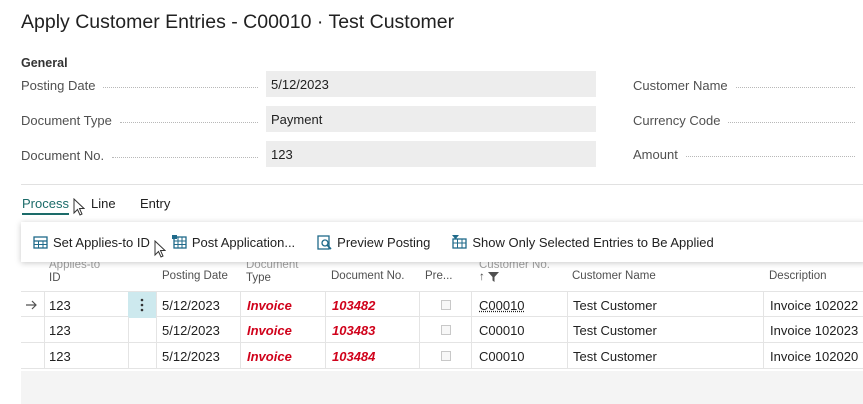 This screenshot has height=404, width=863. Describe the element at coordinates (66, 120) in the screenshot. I see `document-type-label: Document Type` at that location.